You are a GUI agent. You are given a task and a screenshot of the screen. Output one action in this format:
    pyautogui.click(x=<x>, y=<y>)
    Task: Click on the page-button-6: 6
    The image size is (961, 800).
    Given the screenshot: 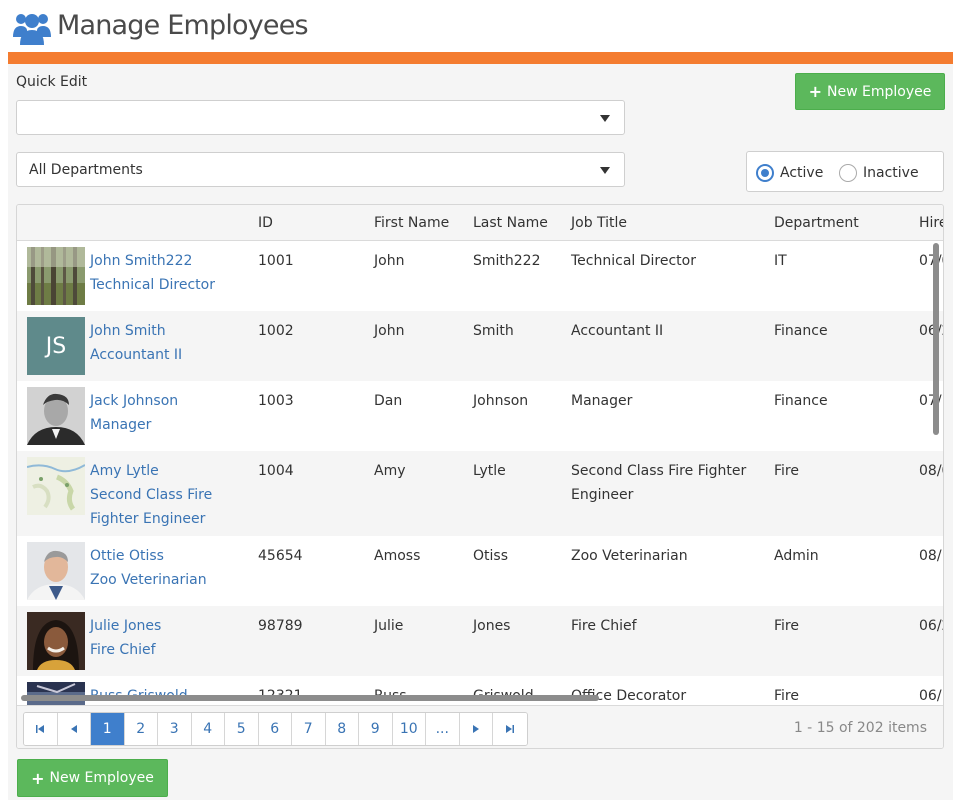 What is the action you would take?
    pyautogui.click(x=275, y=729)
    